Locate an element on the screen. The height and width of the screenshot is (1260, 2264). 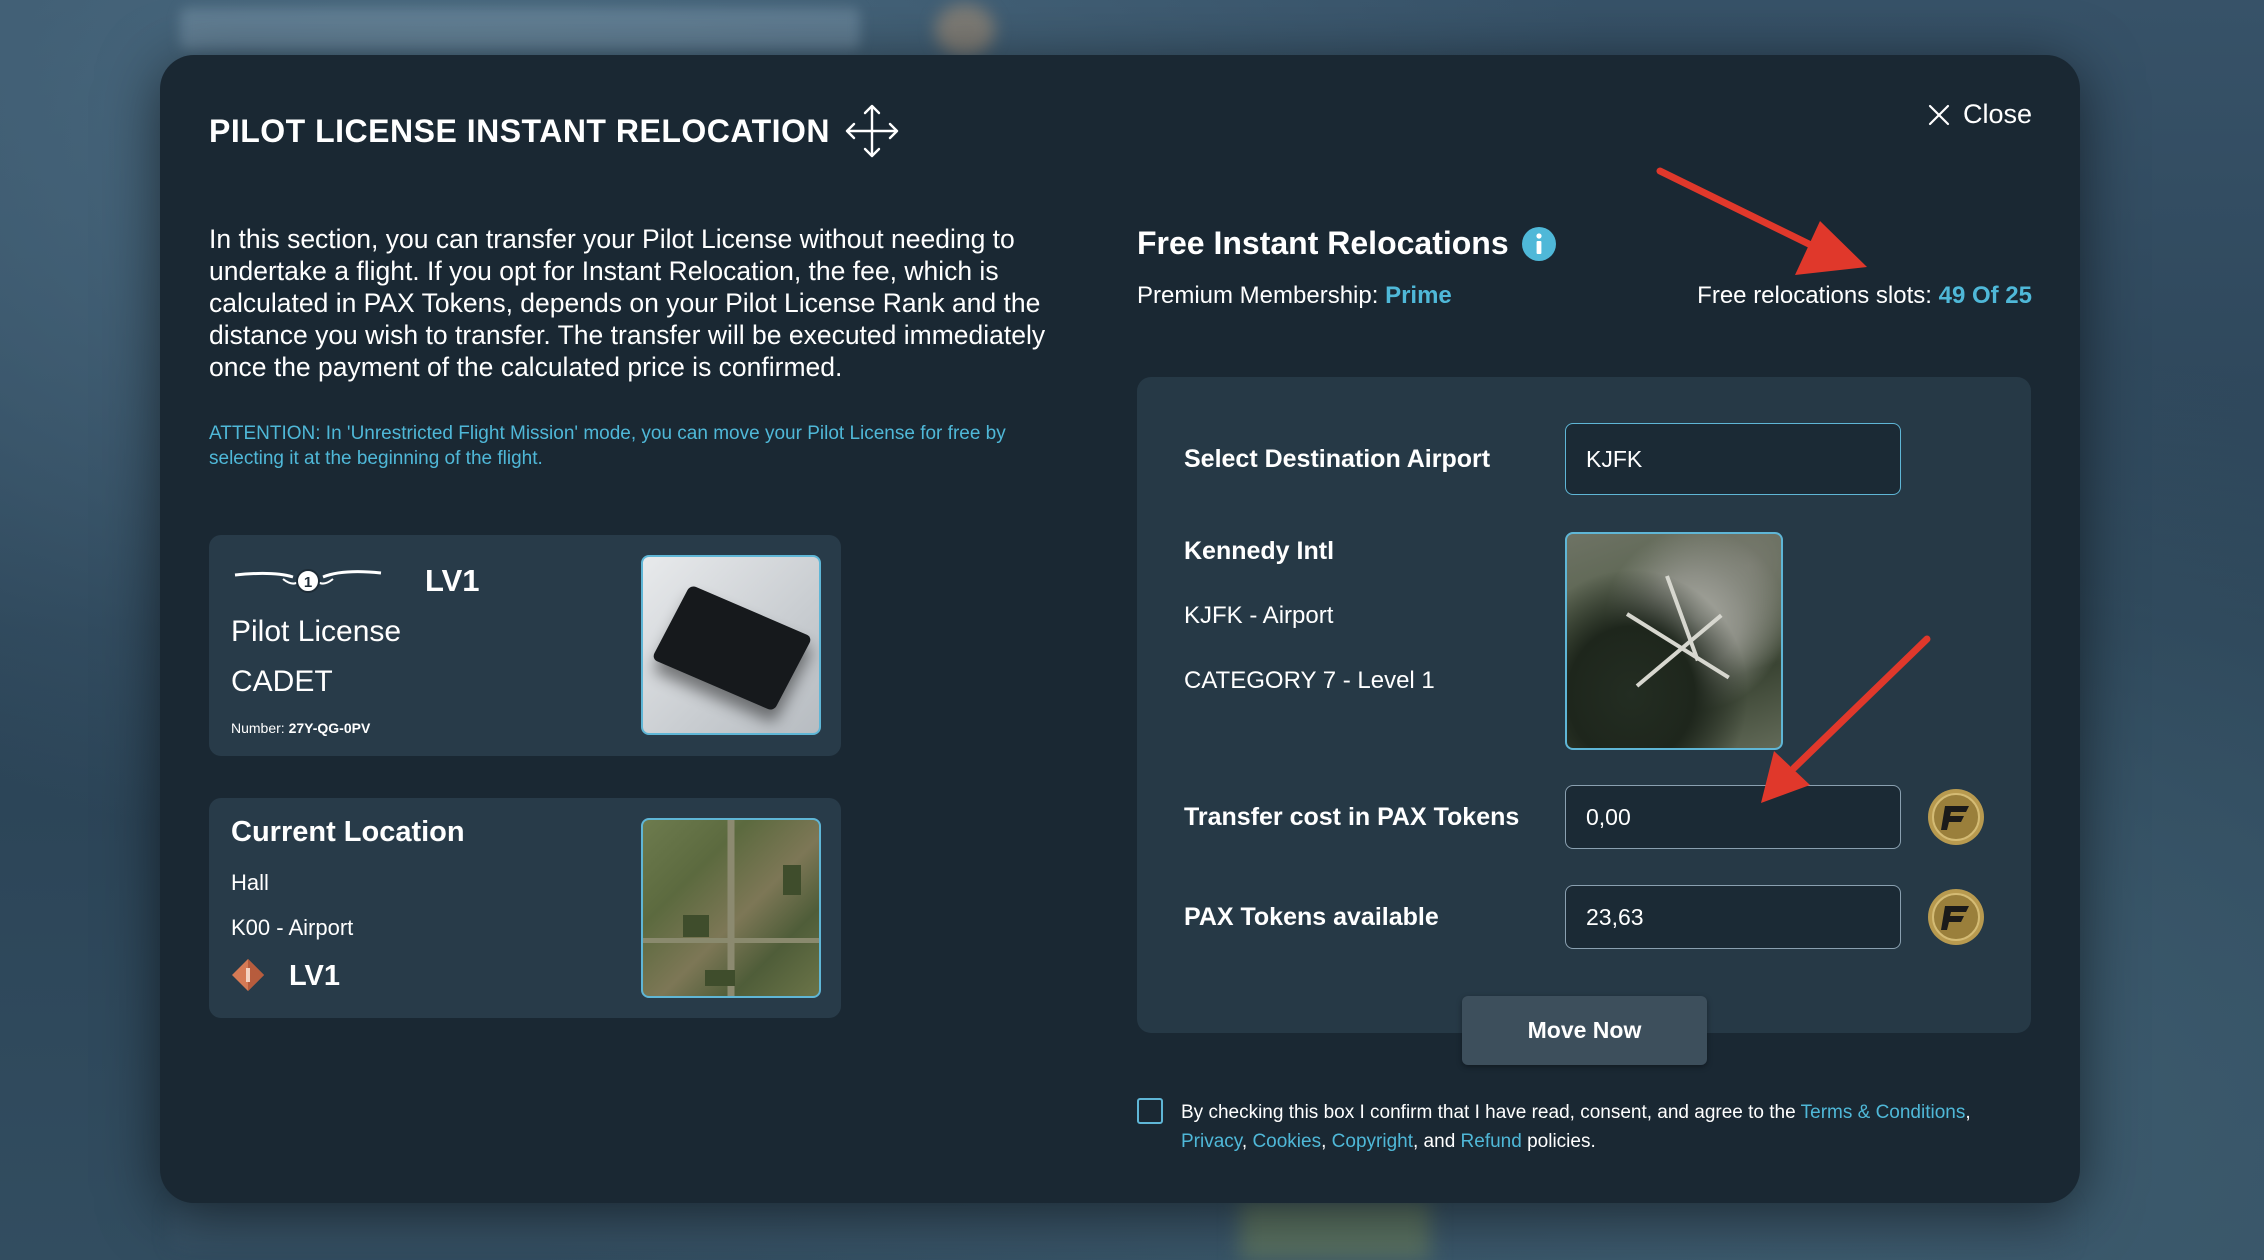
pilot-wings-icon: 1 is located at coordinates (308, 581).